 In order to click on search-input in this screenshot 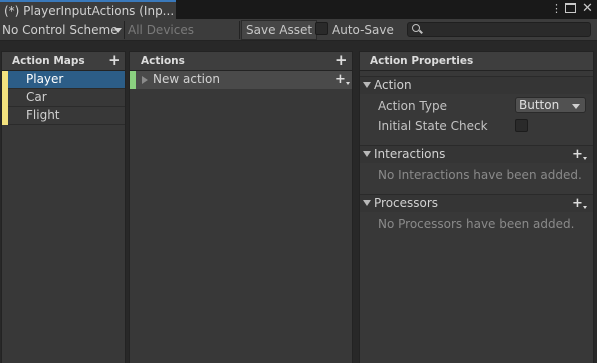, I will do `click(499, 29)`.